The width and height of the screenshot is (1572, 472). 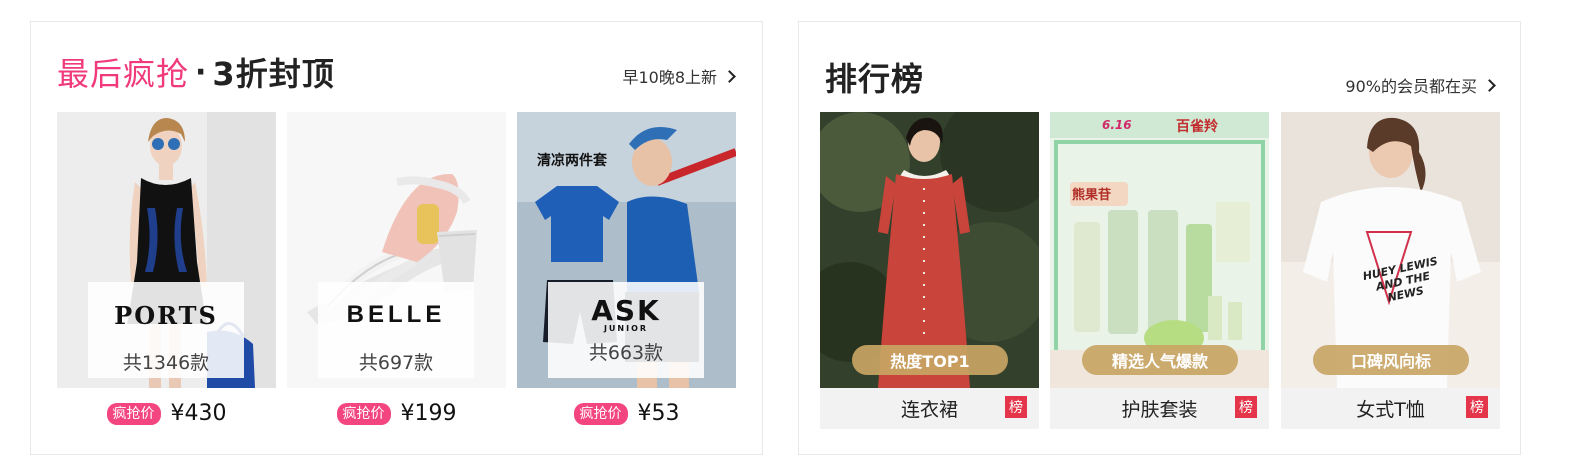 What do you see at coordinates (166, 250) in the screenshot?
I see `product-image-dress: PORTS 共1346款` at bounding box center [166, 250].